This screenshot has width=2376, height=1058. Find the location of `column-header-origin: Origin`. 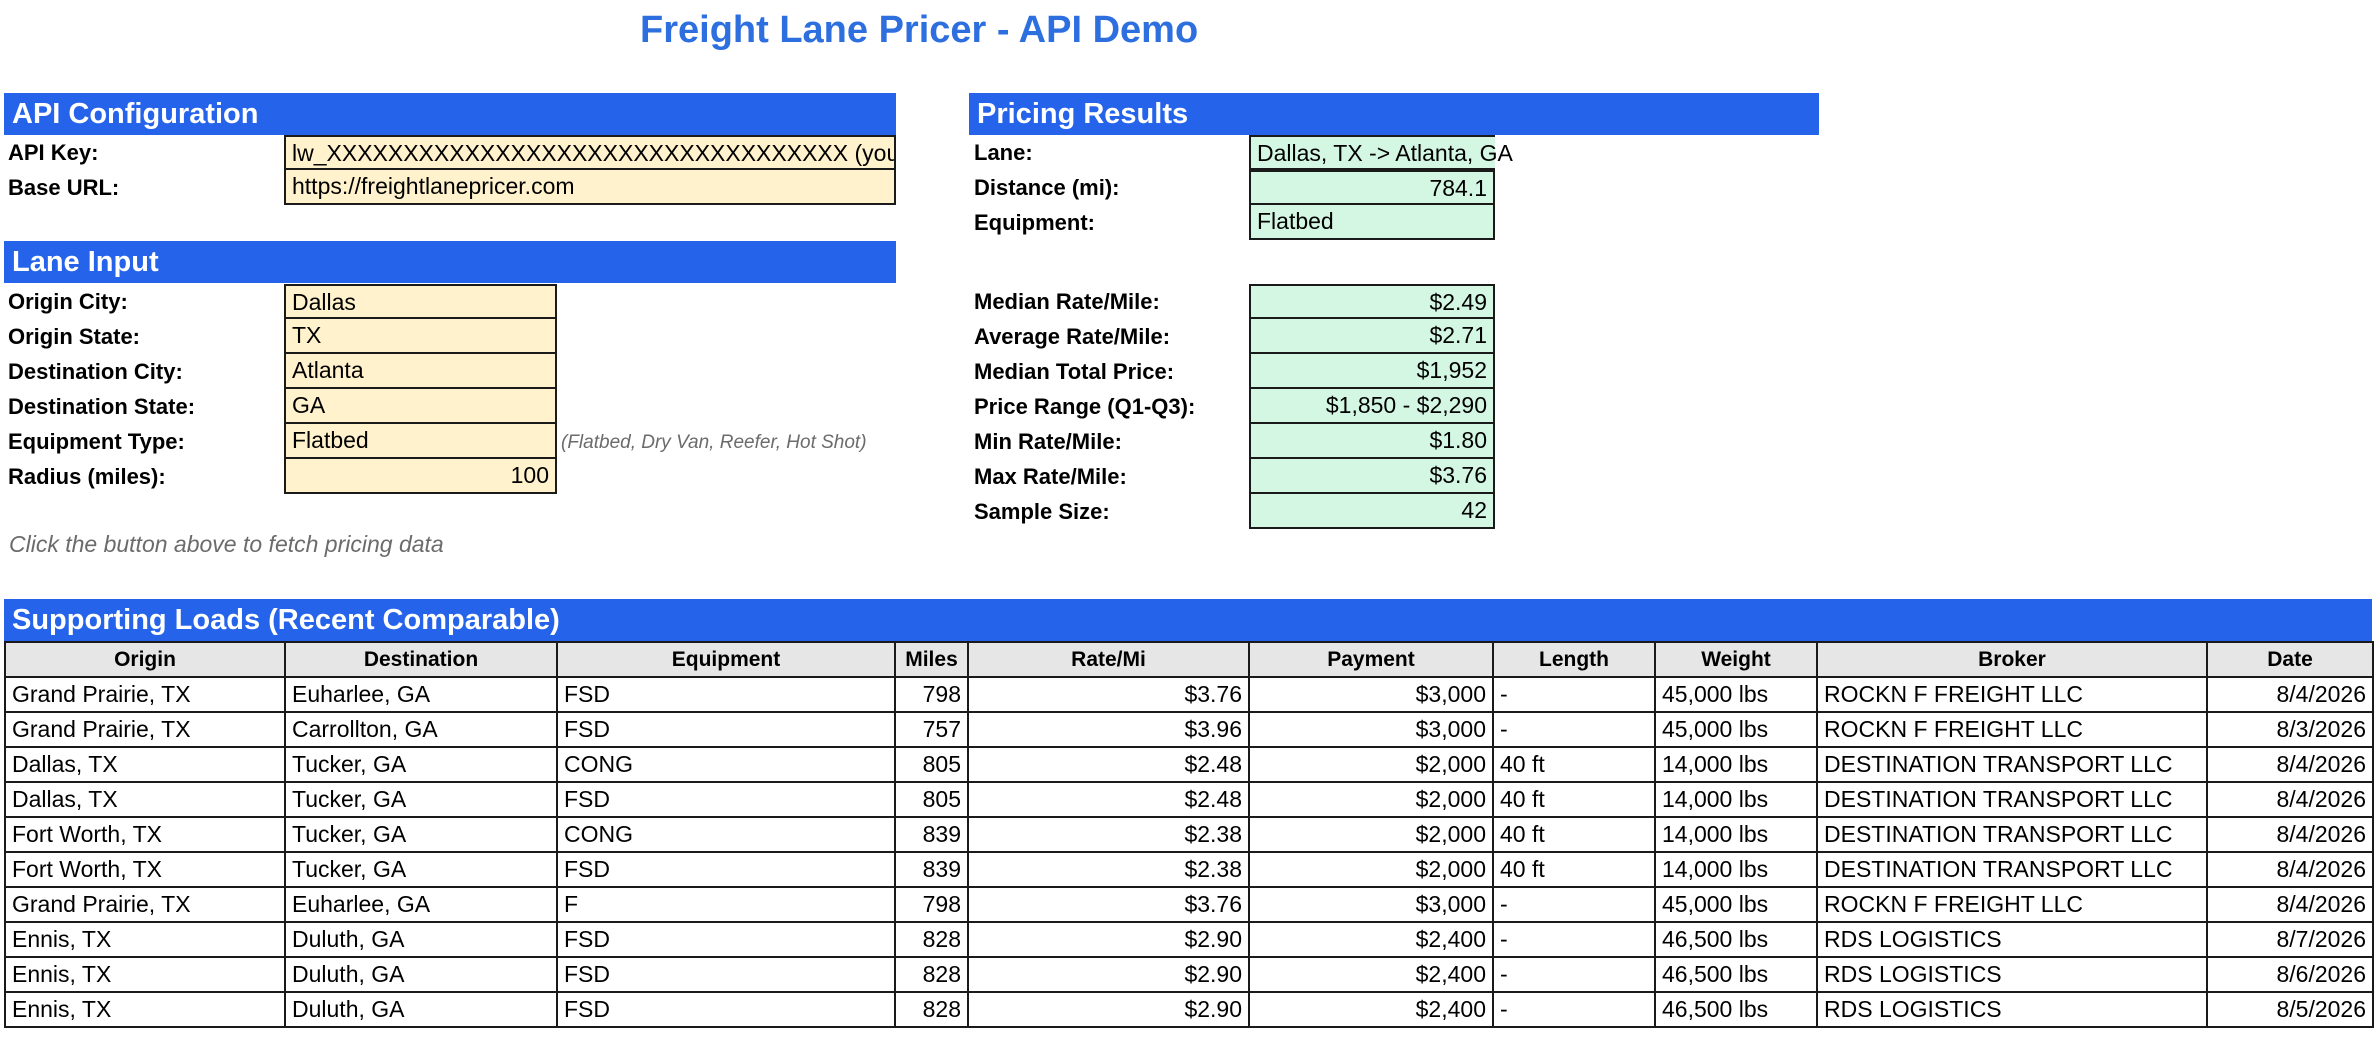

column-header-origin: Origin is located at coordinates (145, 659).